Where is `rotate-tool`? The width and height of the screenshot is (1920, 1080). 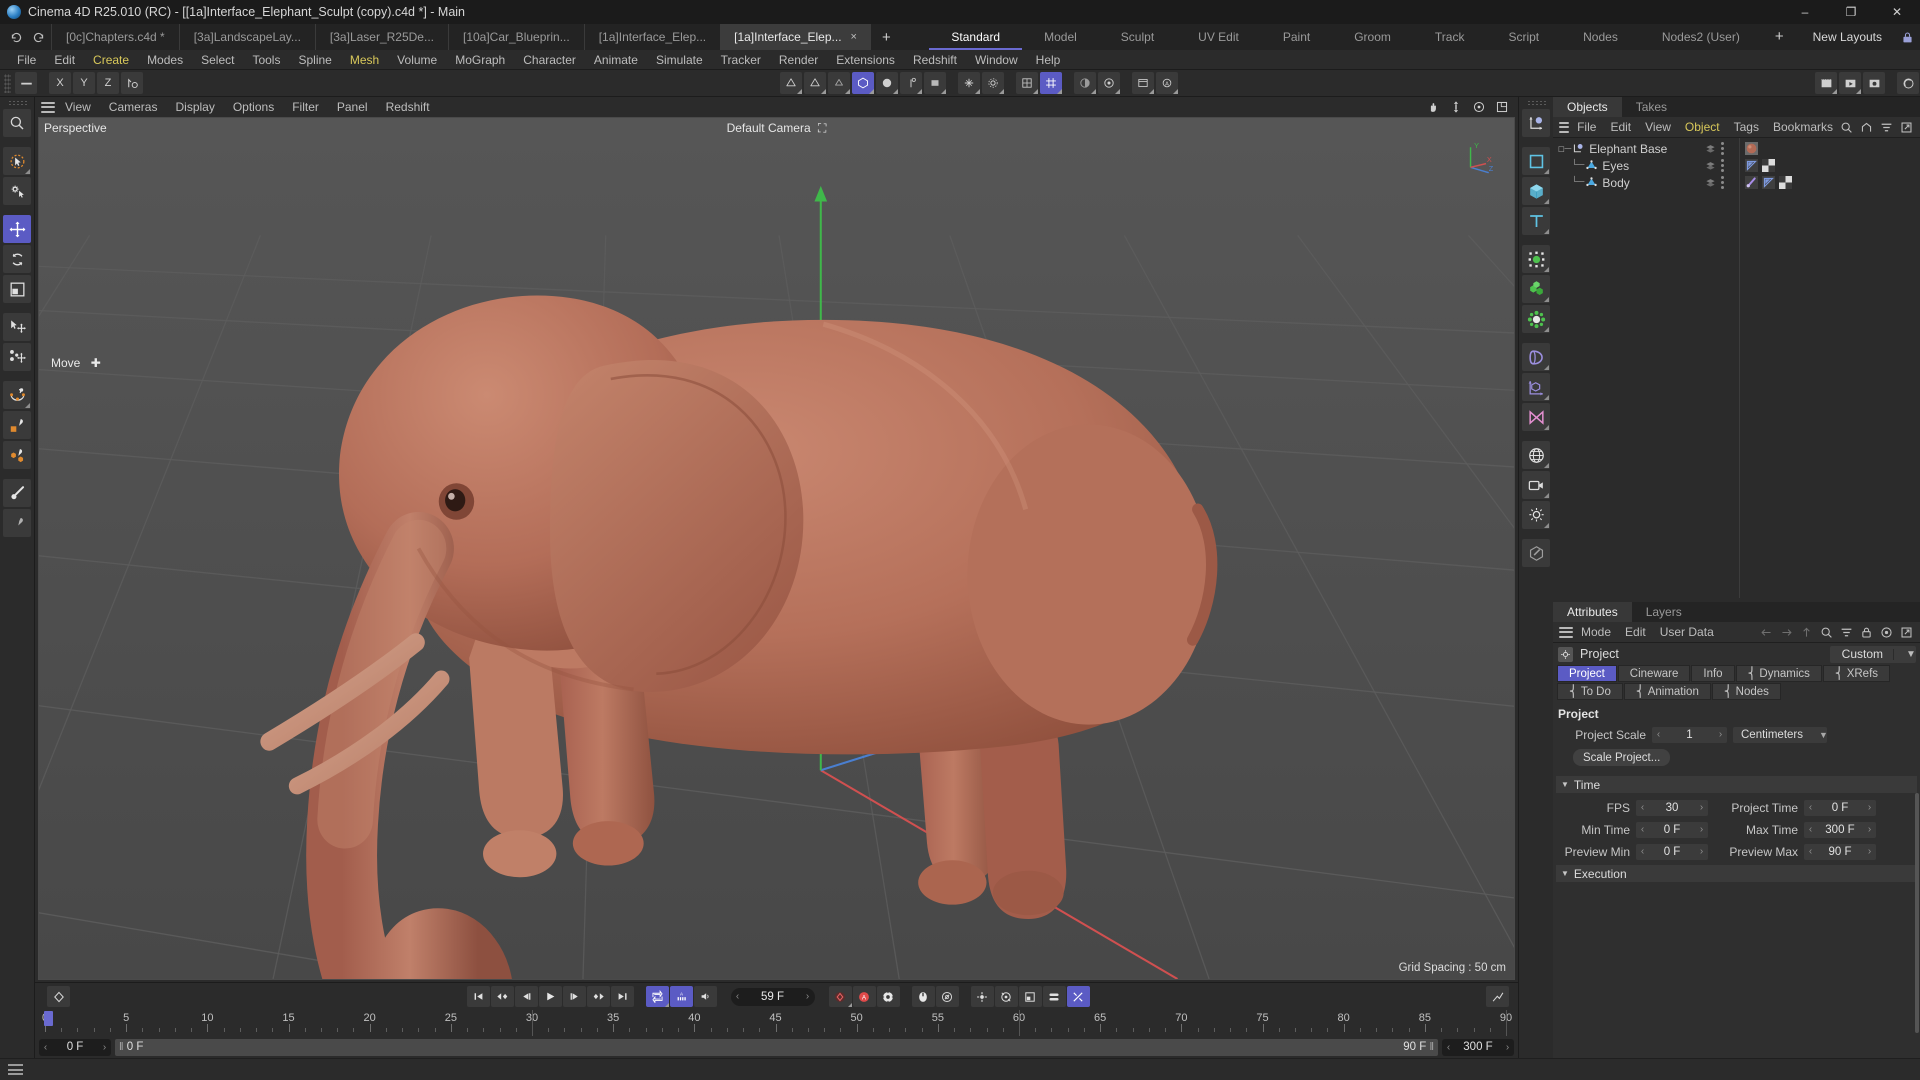
rotate-tool is located at coordinates (17, 259).